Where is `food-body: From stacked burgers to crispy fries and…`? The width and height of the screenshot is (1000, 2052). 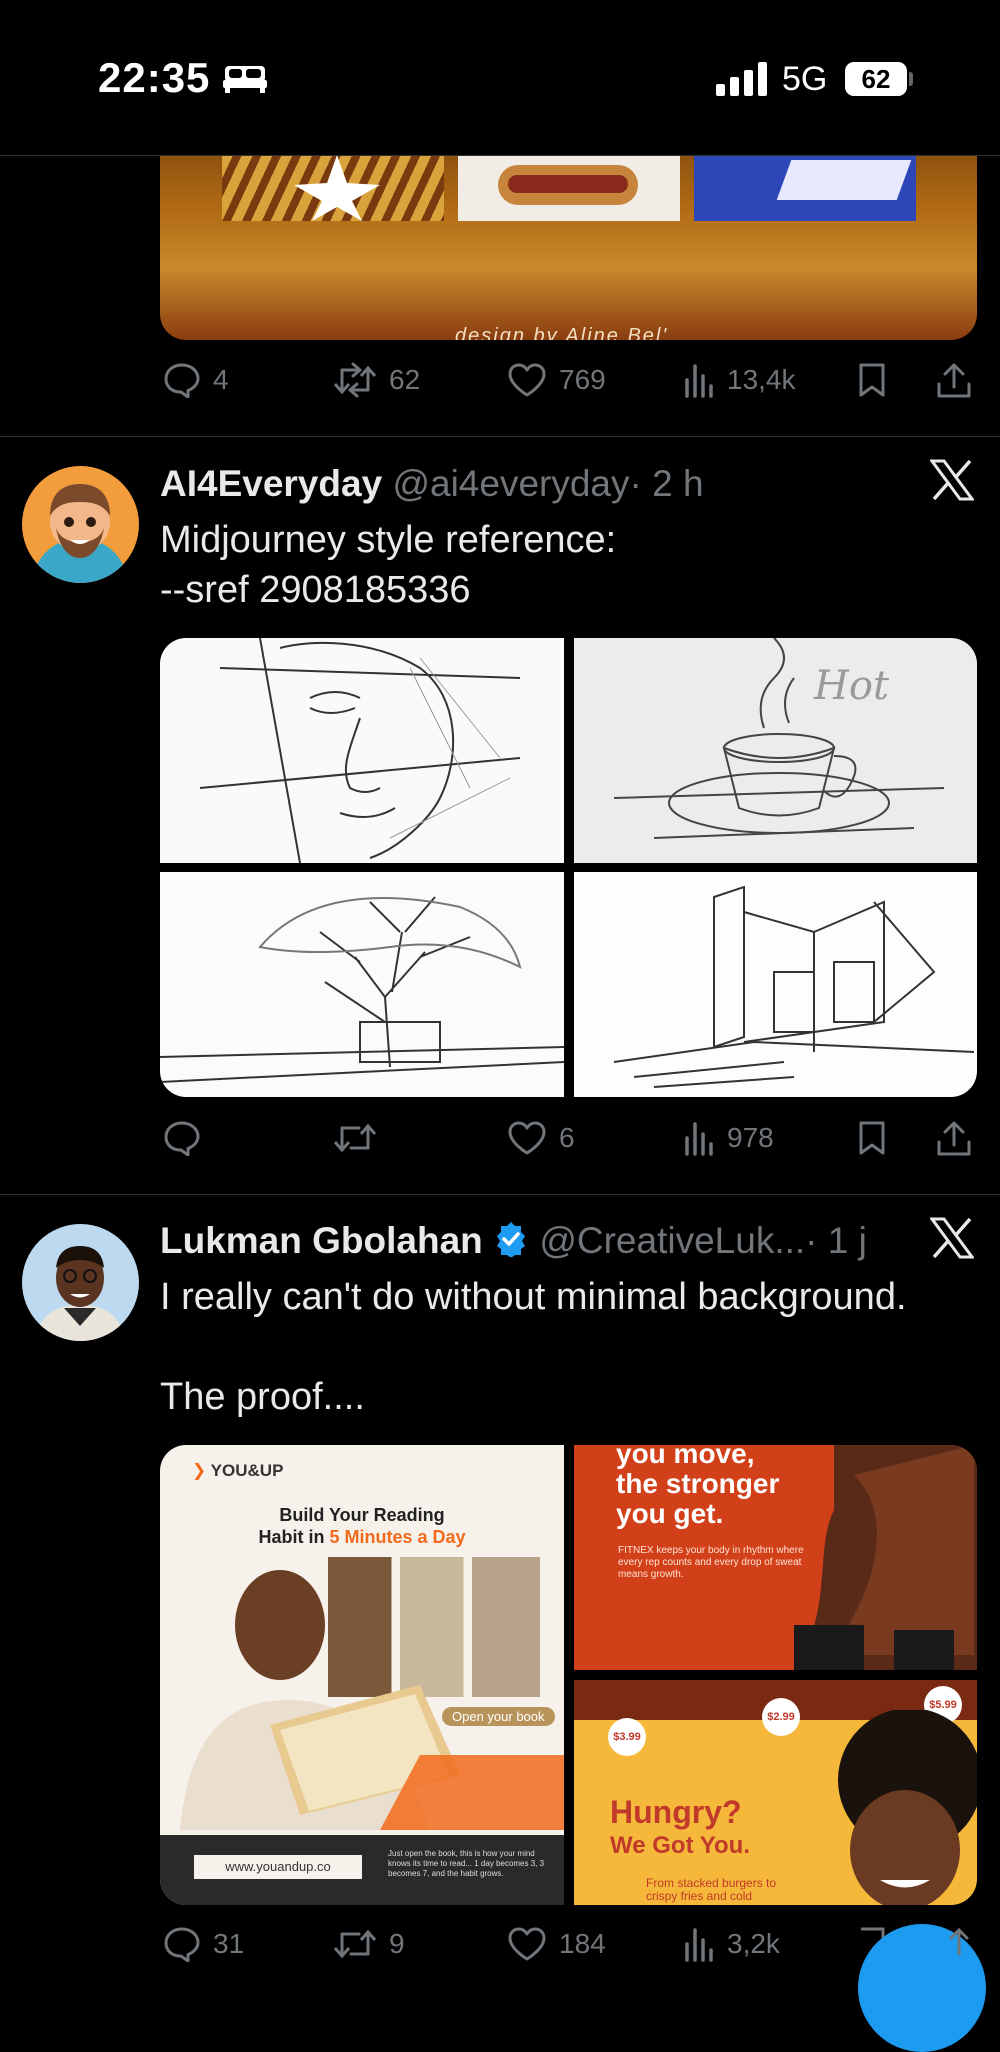
food-body: From stacked burgers to crispy fries and… is located at coordinates (711, 1889).